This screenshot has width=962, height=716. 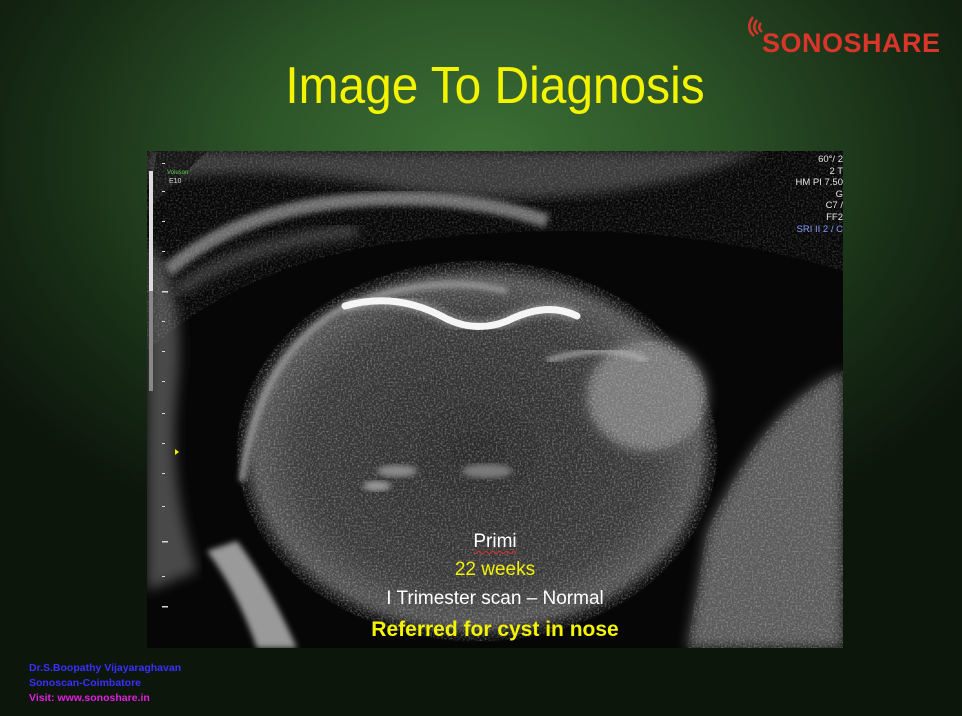 What do you see at coordinates (105, 698) in the screenshot?
I see `credit-visit-link: Visit: www.sonoshare.in` at bounding box center [105, 698].